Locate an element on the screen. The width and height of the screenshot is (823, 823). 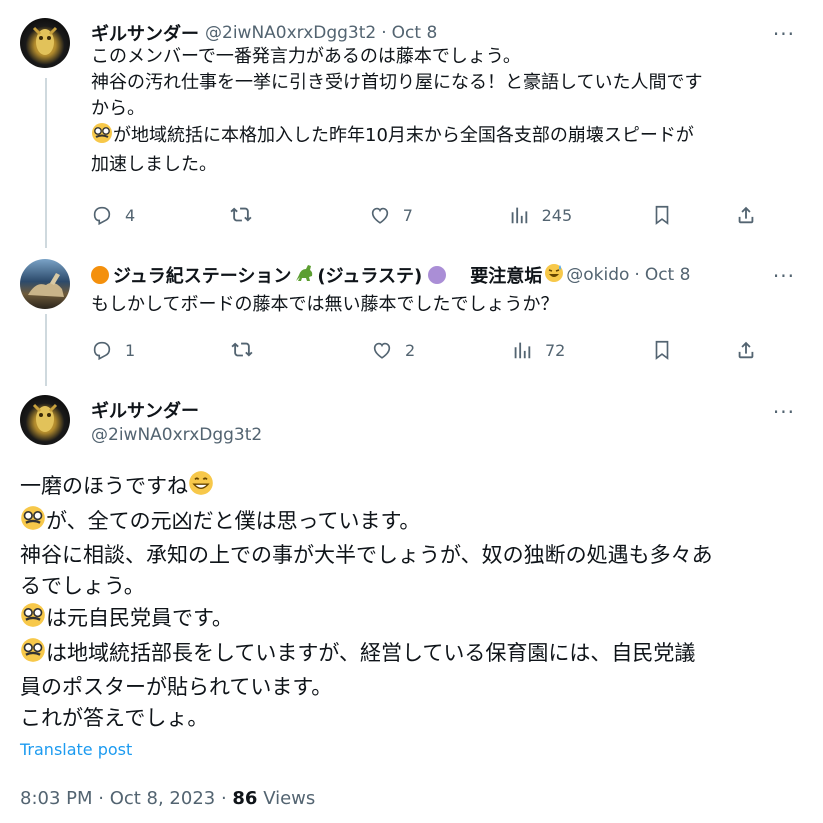
warning-label: 要注意垢 is located at coordinates (506, 276).